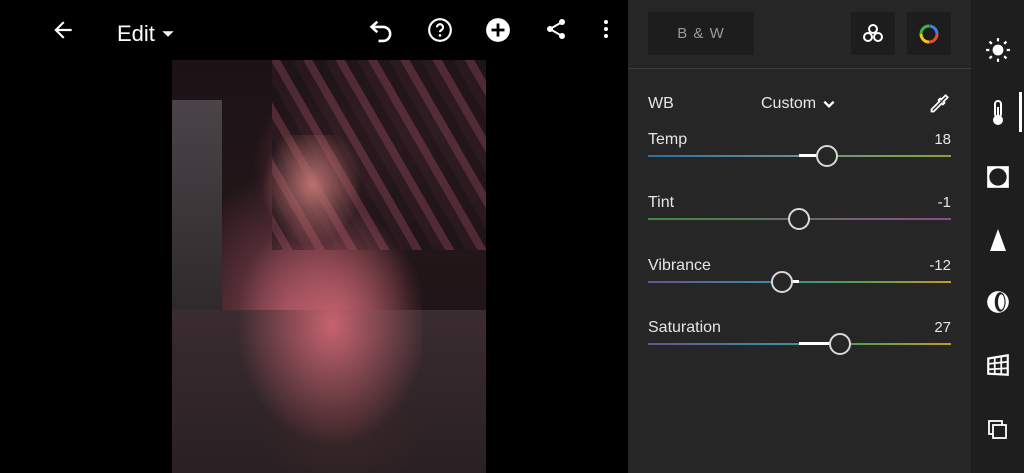  Describe the element at coordinates (701, 33) in the screenshot. I see `bw-button: B & W` at that location.